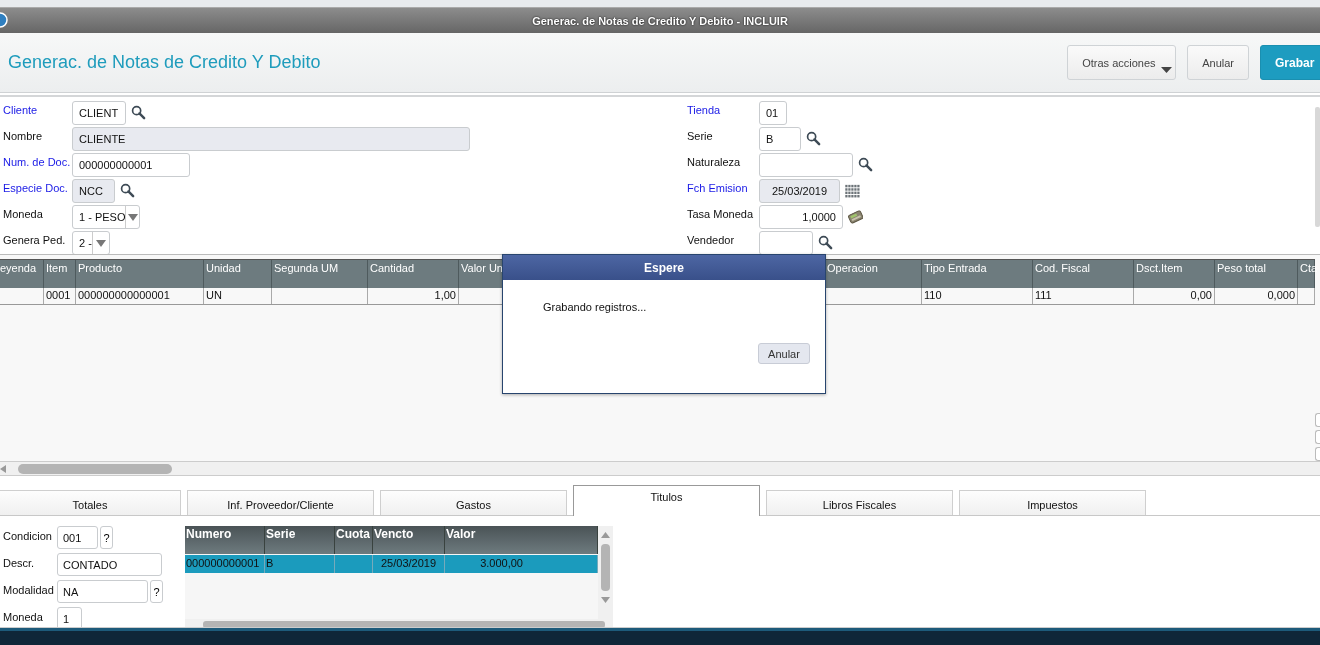  What do you see at coordinates (859, 502) in the screenshot?
I see `tab: Libros Fiscales` at bounding box center [859, 502].